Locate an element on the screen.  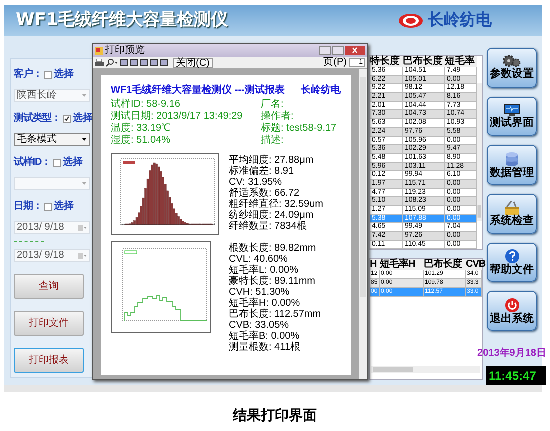
filter-label: 日期： is located at coordinates (28, 207).